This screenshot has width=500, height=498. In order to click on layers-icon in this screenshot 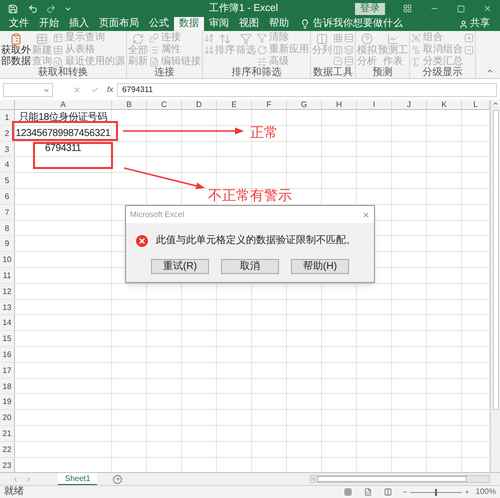, I will do `click(349, 49)`.